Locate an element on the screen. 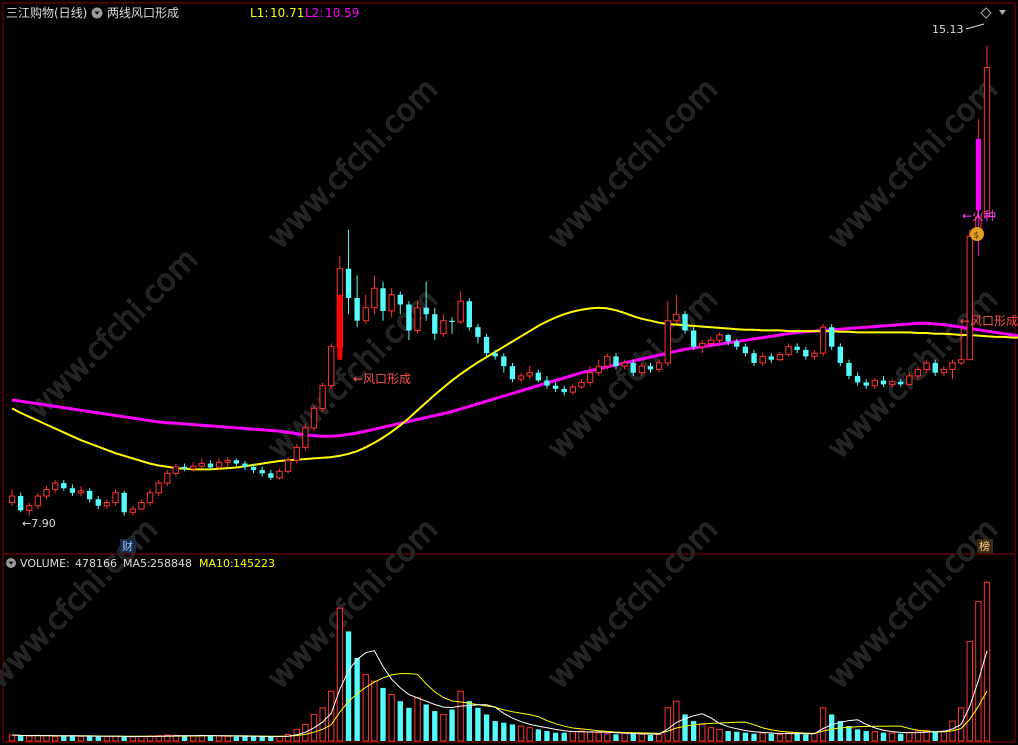  stock-name: 三江购物(日线) is located at coordinates (46, 12).